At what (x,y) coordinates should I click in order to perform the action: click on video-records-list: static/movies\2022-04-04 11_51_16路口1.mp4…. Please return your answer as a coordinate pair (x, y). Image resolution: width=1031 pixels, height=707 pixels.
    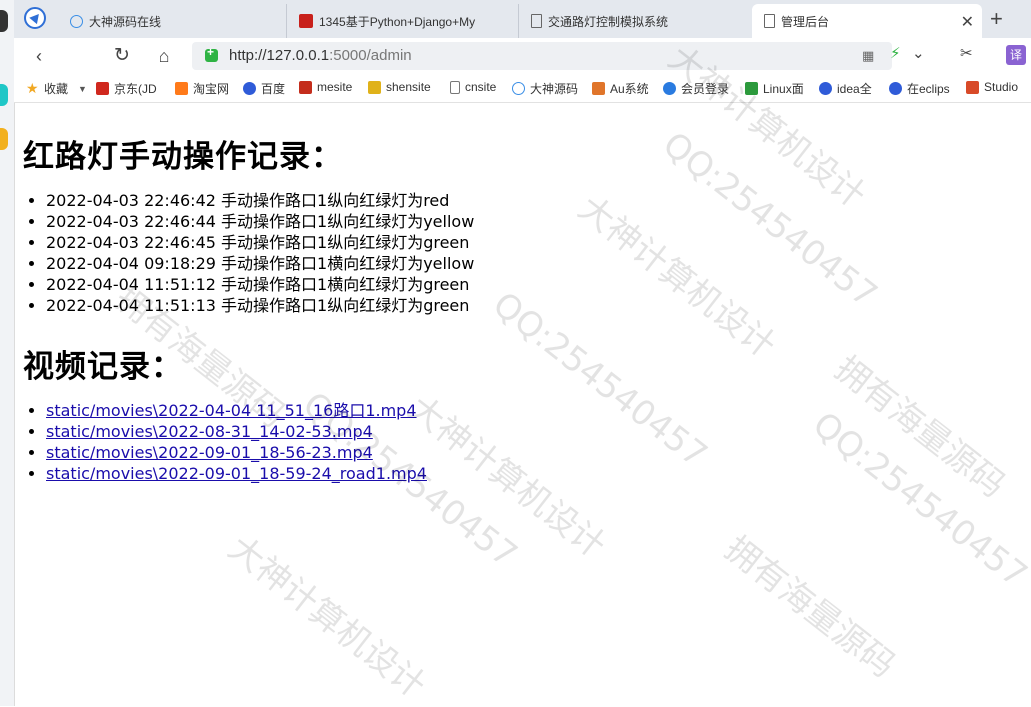
    Looking at the image, I should click on (225, 442).